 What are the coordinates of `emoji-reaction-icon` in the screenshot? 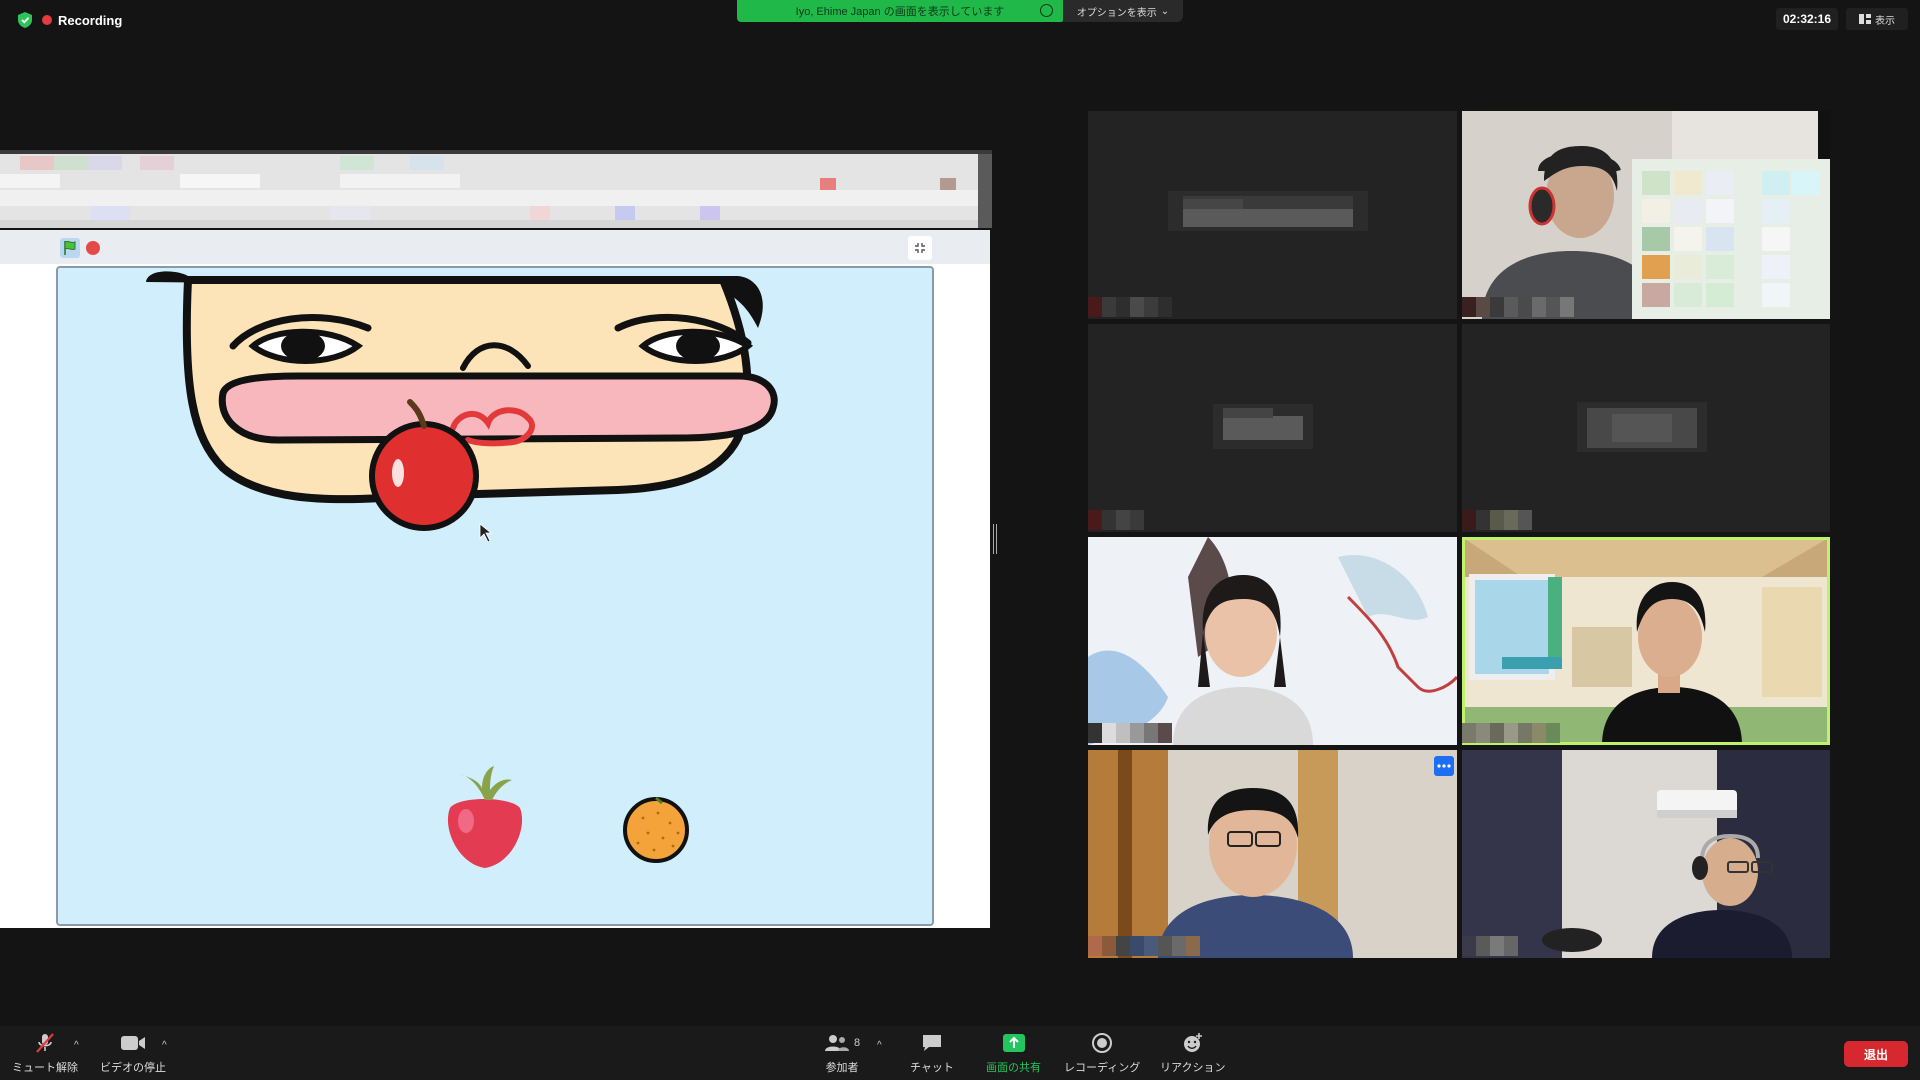 It's located at (1192, 1042).